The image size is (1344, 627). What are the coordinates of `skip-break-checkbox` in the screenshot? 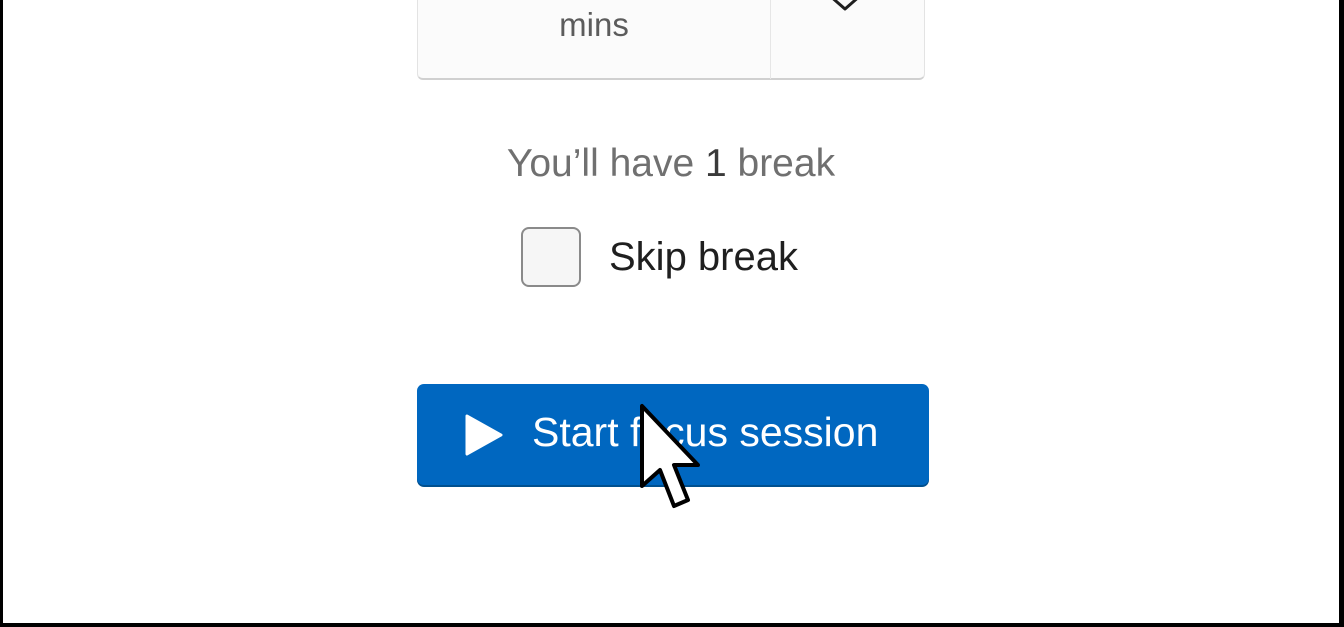 It's located at (551, 257).